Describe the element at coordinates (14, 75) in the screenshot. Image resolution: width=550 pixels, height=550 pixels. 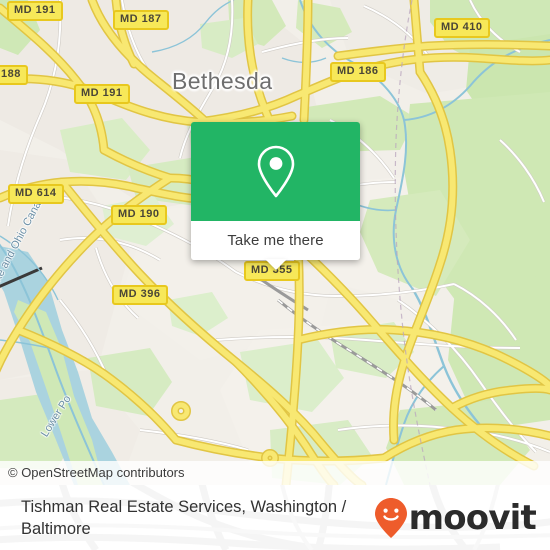
I see `road-shield-label: 188` at that location.